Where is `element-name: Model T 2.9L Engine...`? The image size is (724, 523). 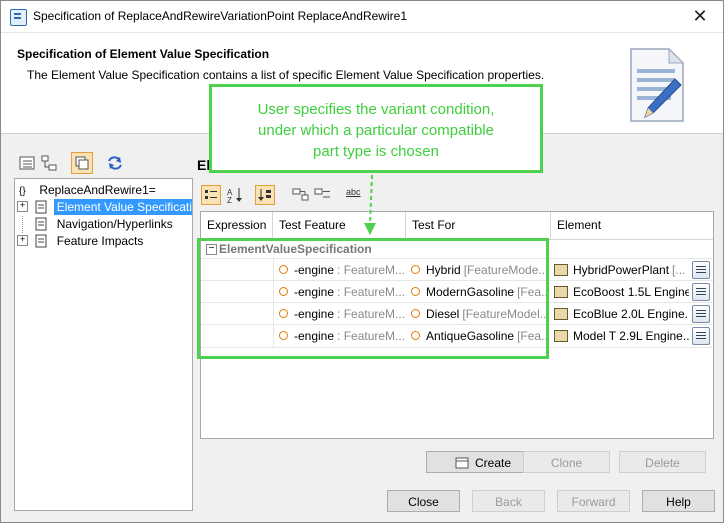
element-name: Model T 2.9L Engine... is located at coordinates (631, 336).